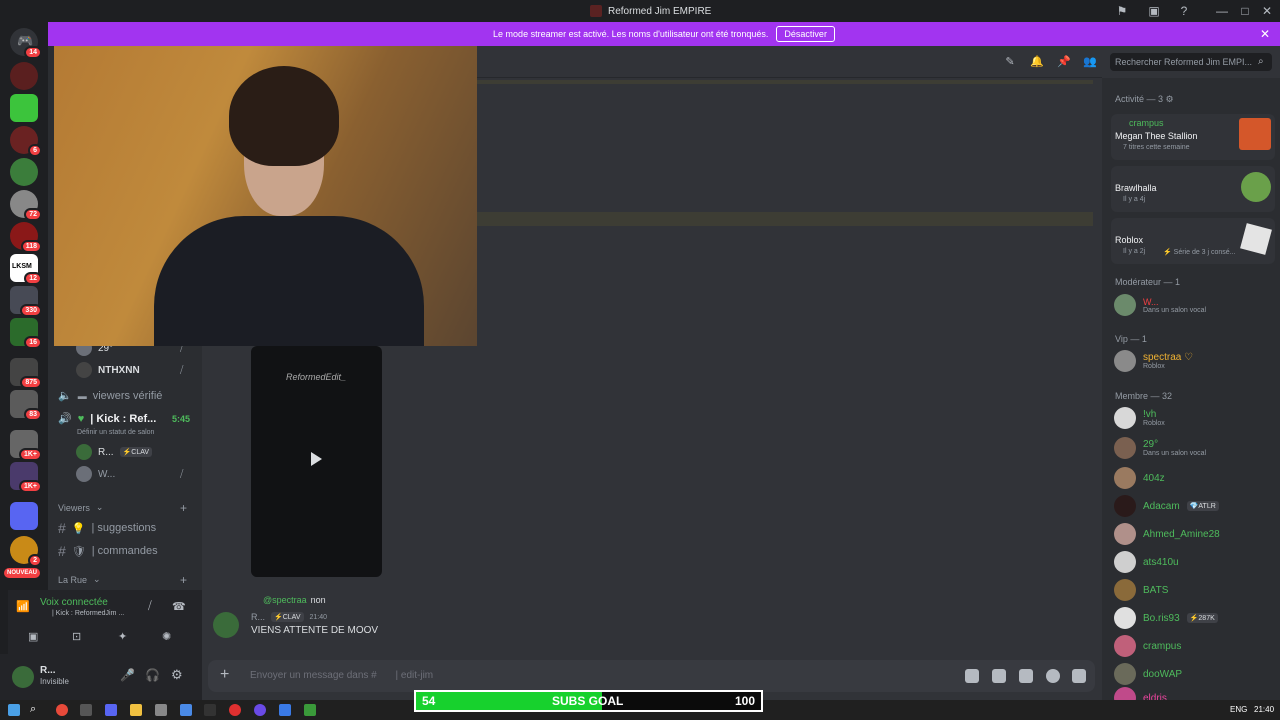 This screenshot has height=720, width=1280. What do you see at coordinates (294, 600) in the screenshot?
I see `reply-reference: @spectraa non` at bounding box center [294, 600].